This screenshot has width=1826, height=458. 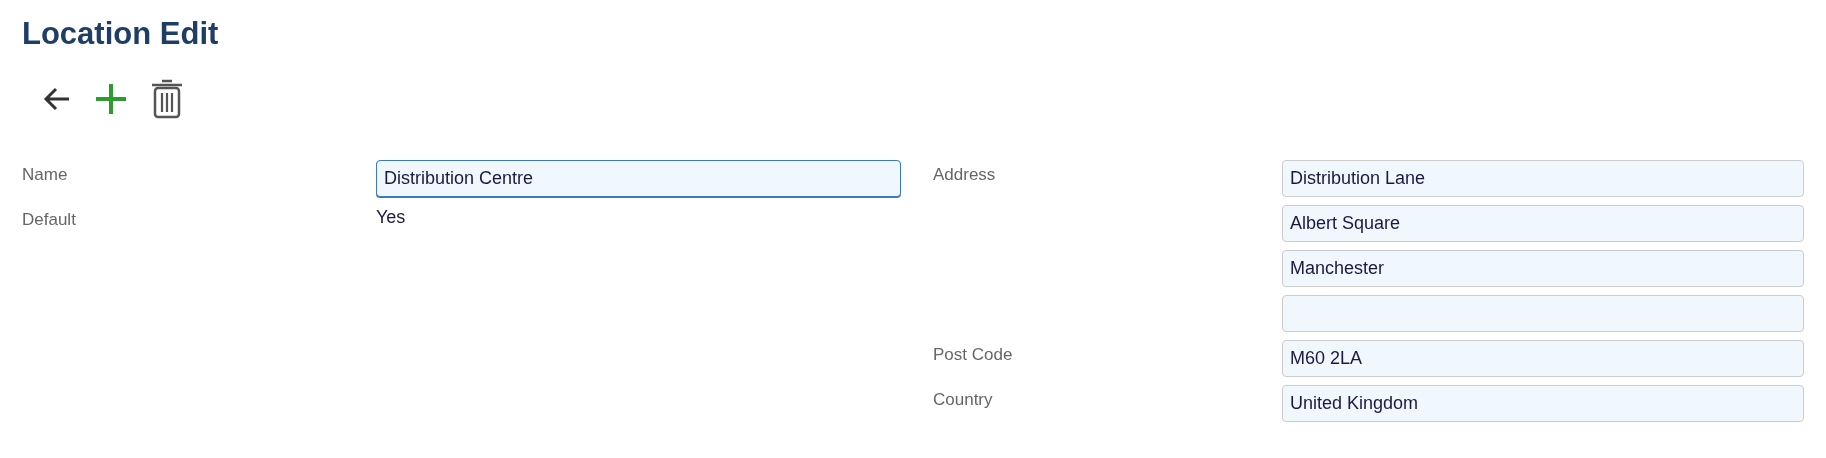 What do you see at coordinates (973, 354) in the screenshot?
I see `field-label: Post Code` at bounding box center [973, 354].